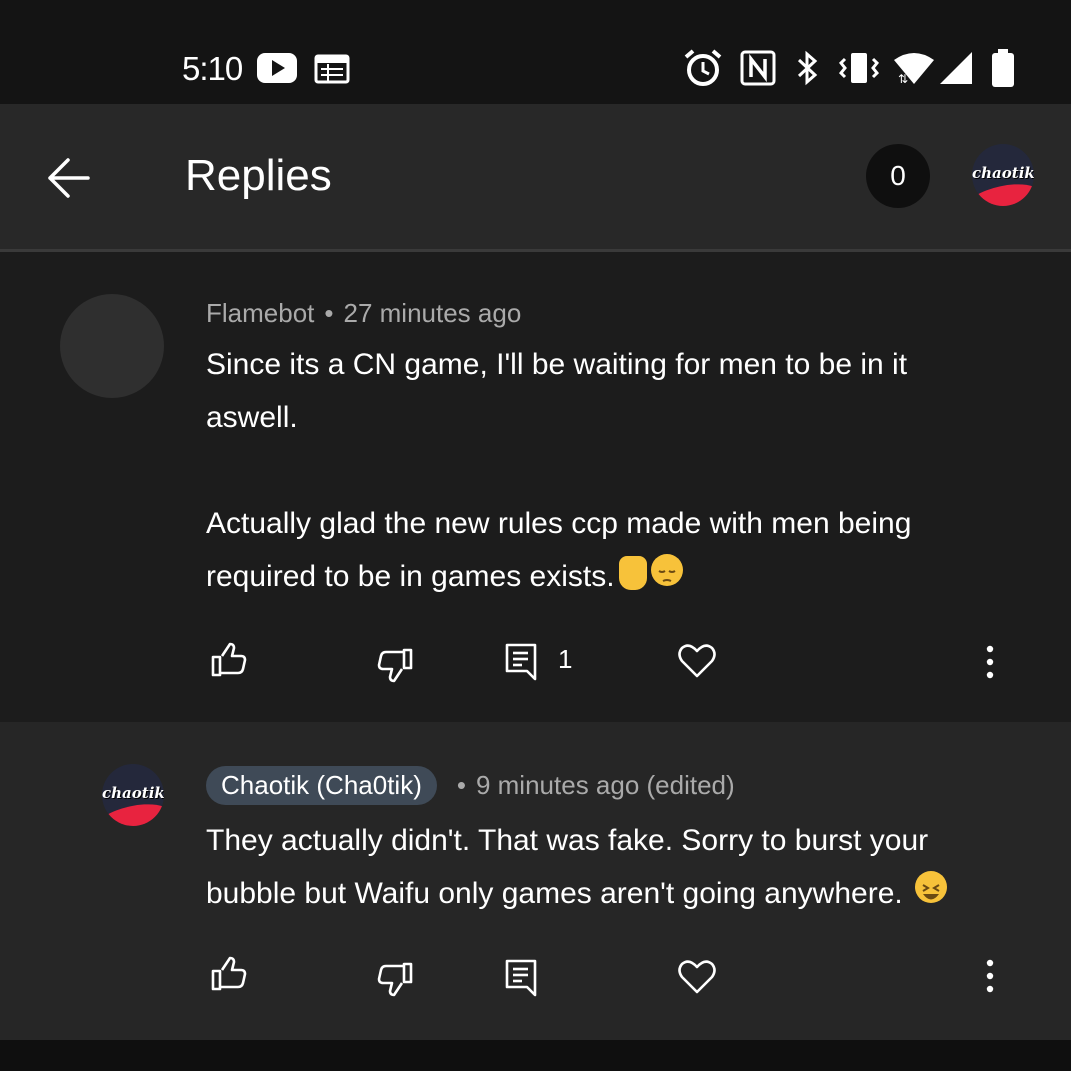 This screenshot has width=1071, height=1071. I want to click on battery-icon, so click(1003, 68).